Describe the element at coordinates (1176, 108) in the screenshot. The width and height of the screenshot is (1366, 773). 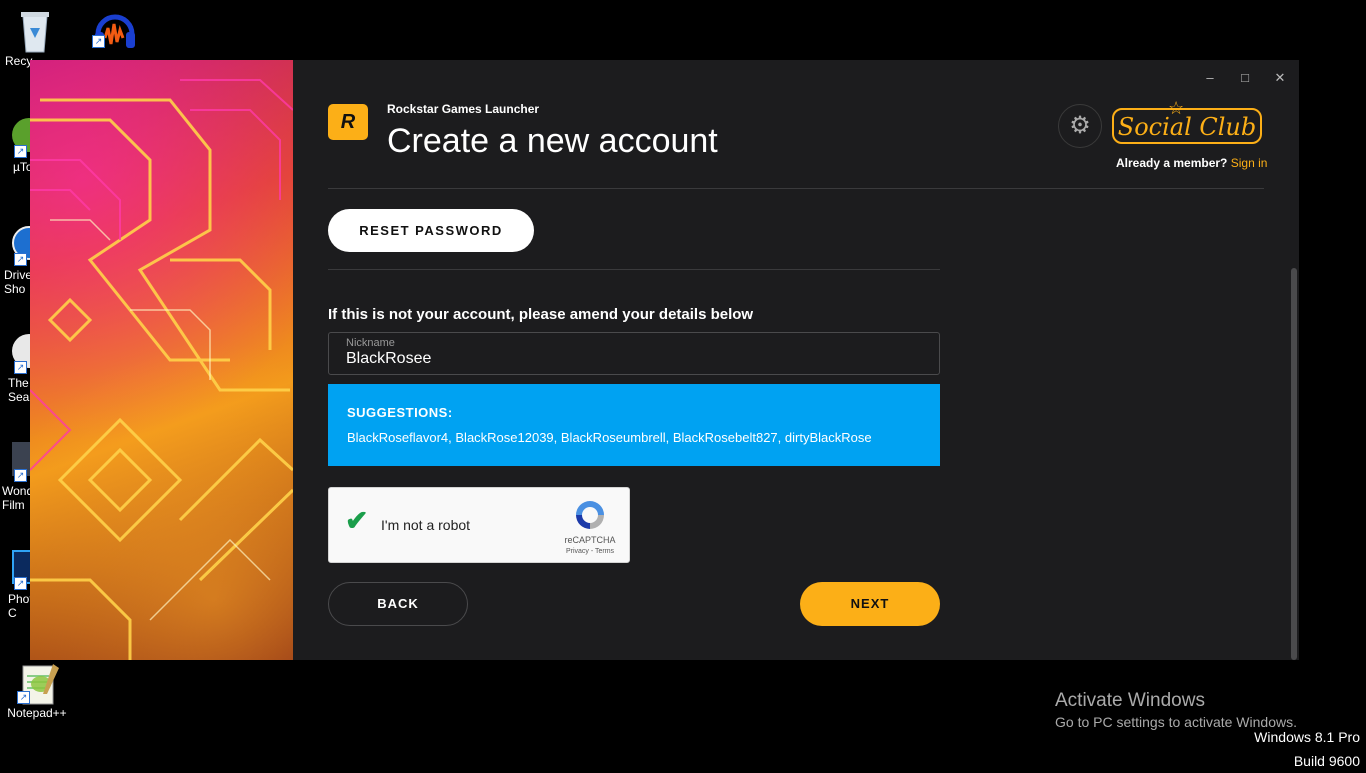
I see `star-icon: ☆` at that location.